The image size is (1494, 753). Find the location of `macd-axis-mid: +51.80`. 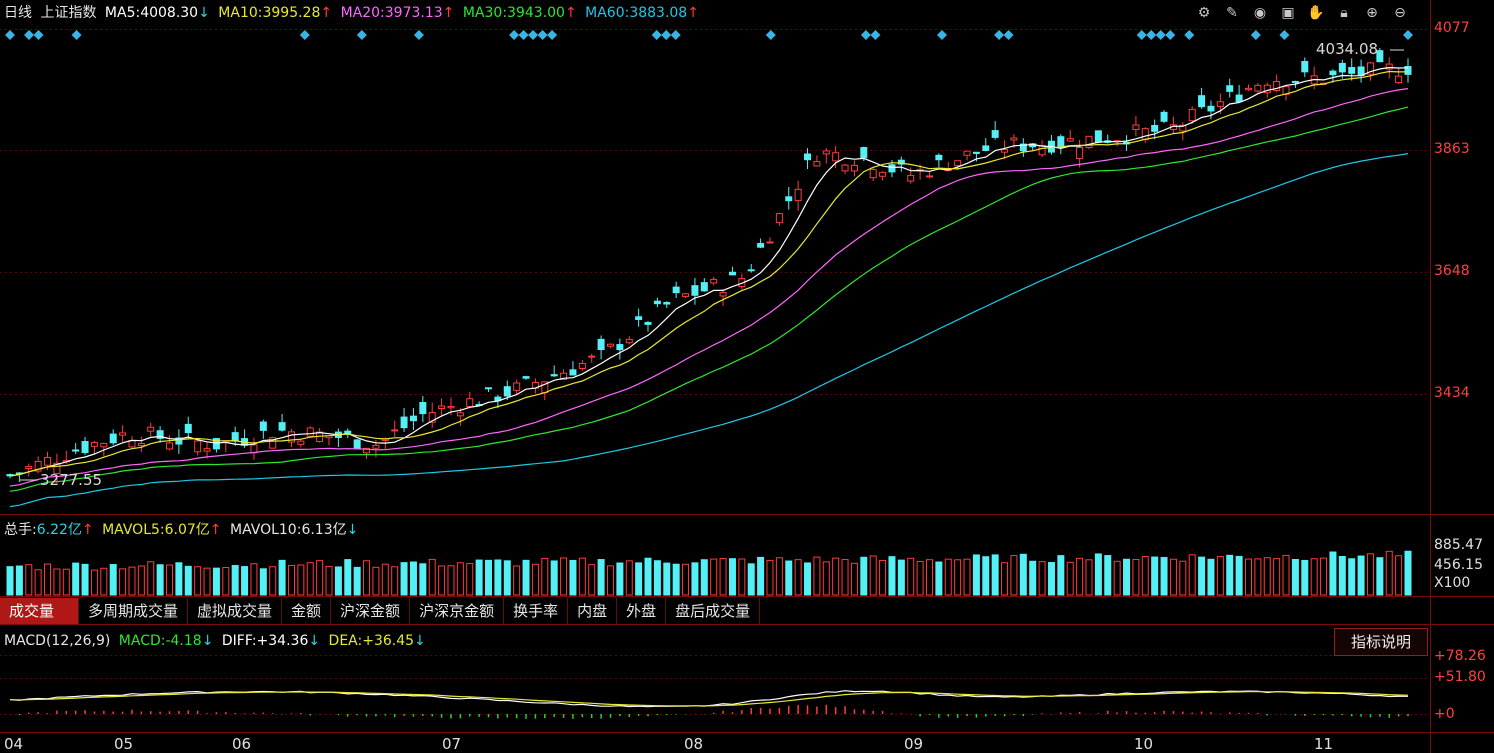

macd-axis-mid: +51.80 is located at coordinates (1460, 677).